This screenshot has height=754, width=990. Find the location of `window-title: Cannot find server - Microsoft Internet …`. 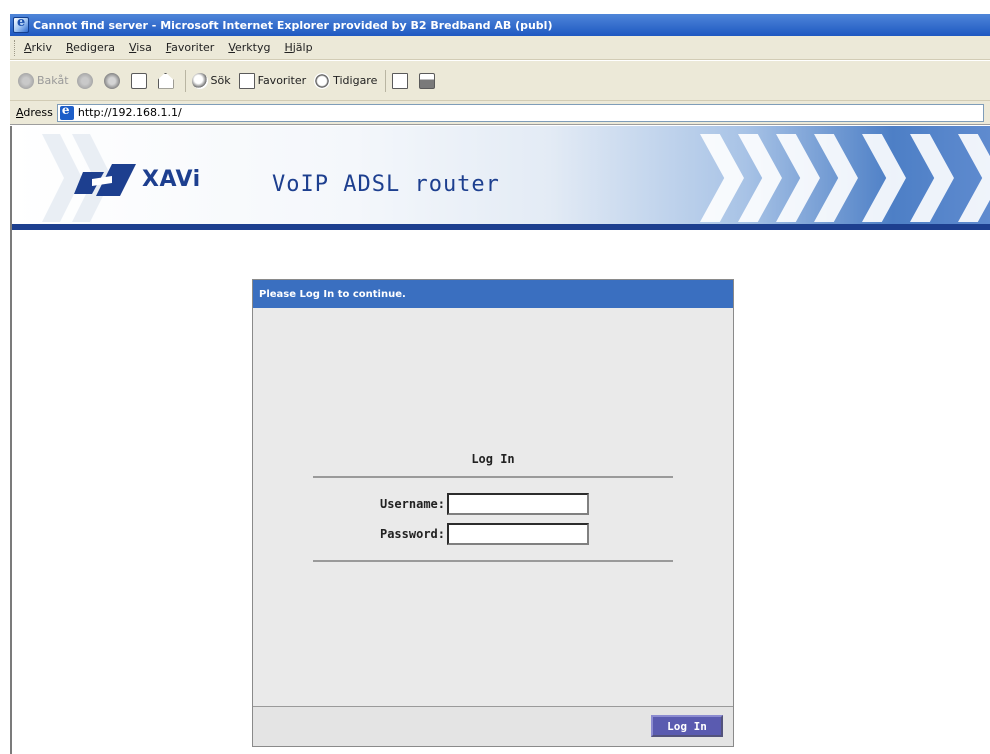

window-title: Cannot find server - Microsoft Internet … is located at coordinates (293, 25).